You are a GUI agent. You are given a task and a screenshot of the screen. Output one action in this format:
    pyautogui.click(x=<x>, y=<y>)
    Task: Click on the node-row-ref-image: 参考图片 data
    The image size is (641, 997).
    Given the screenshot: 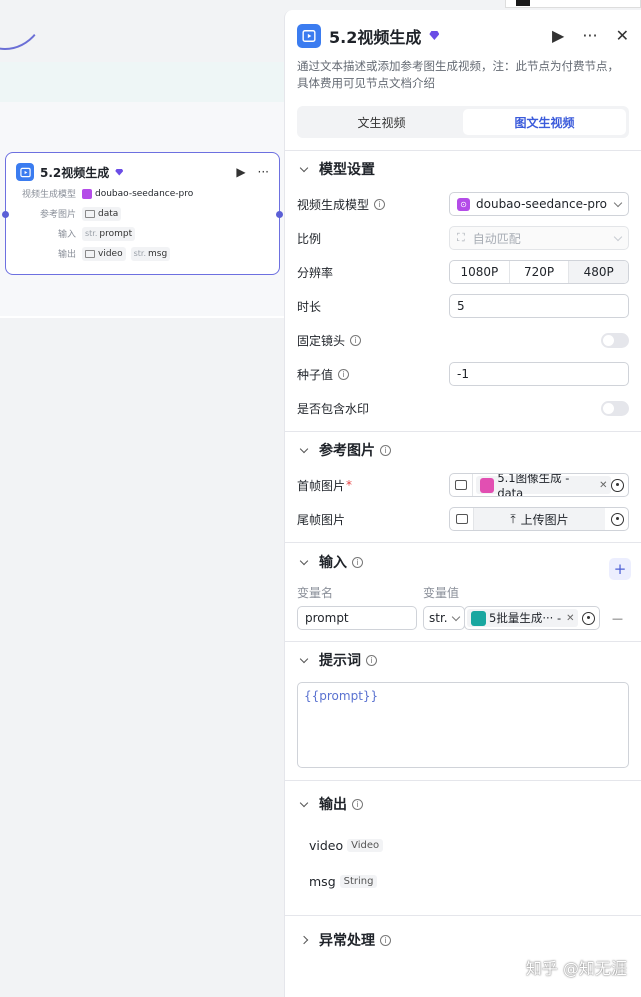 What is the action you would take?
    pyautogui.click(x=142, y=213)
    